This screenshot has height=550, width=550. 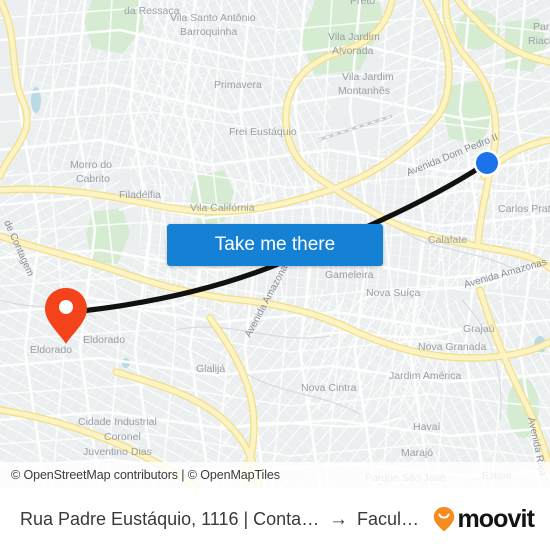 What do you see at coordinates (541, 27) in the screenshot?
I see `svg-text: Par` at bounding box center [541, 27].